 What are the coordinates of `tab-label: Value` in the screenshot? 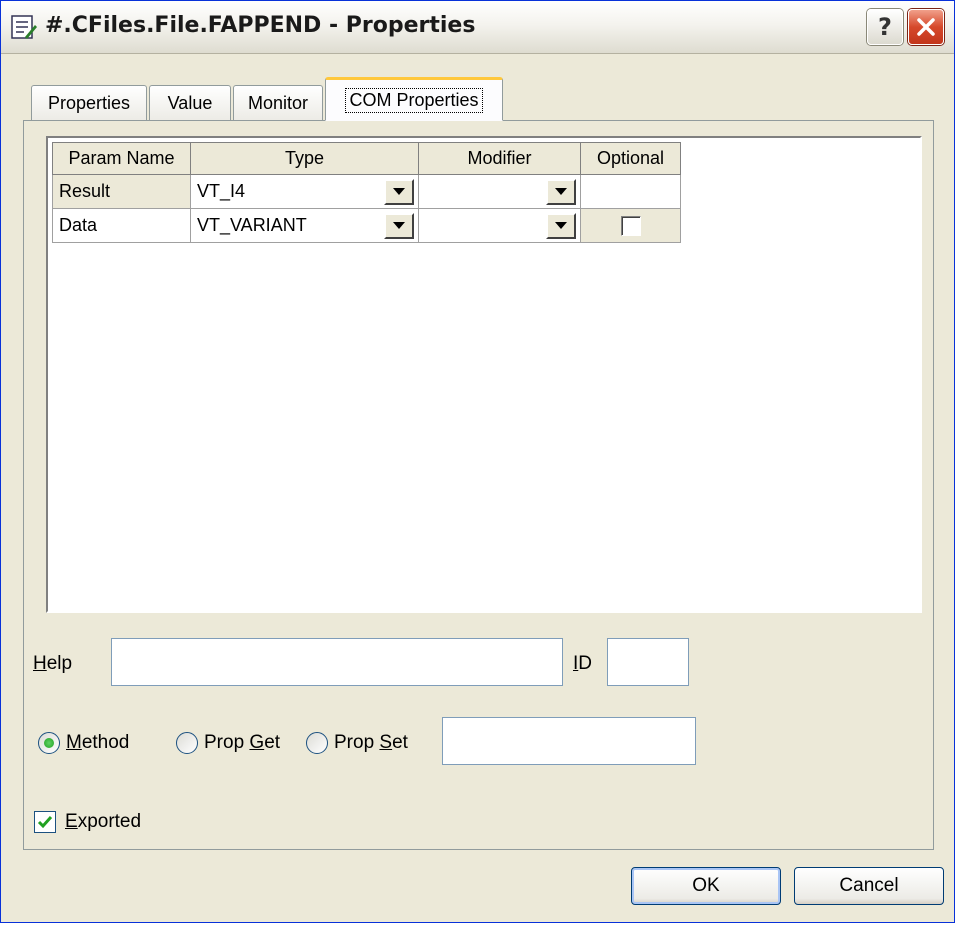 It's located at (190, 103).